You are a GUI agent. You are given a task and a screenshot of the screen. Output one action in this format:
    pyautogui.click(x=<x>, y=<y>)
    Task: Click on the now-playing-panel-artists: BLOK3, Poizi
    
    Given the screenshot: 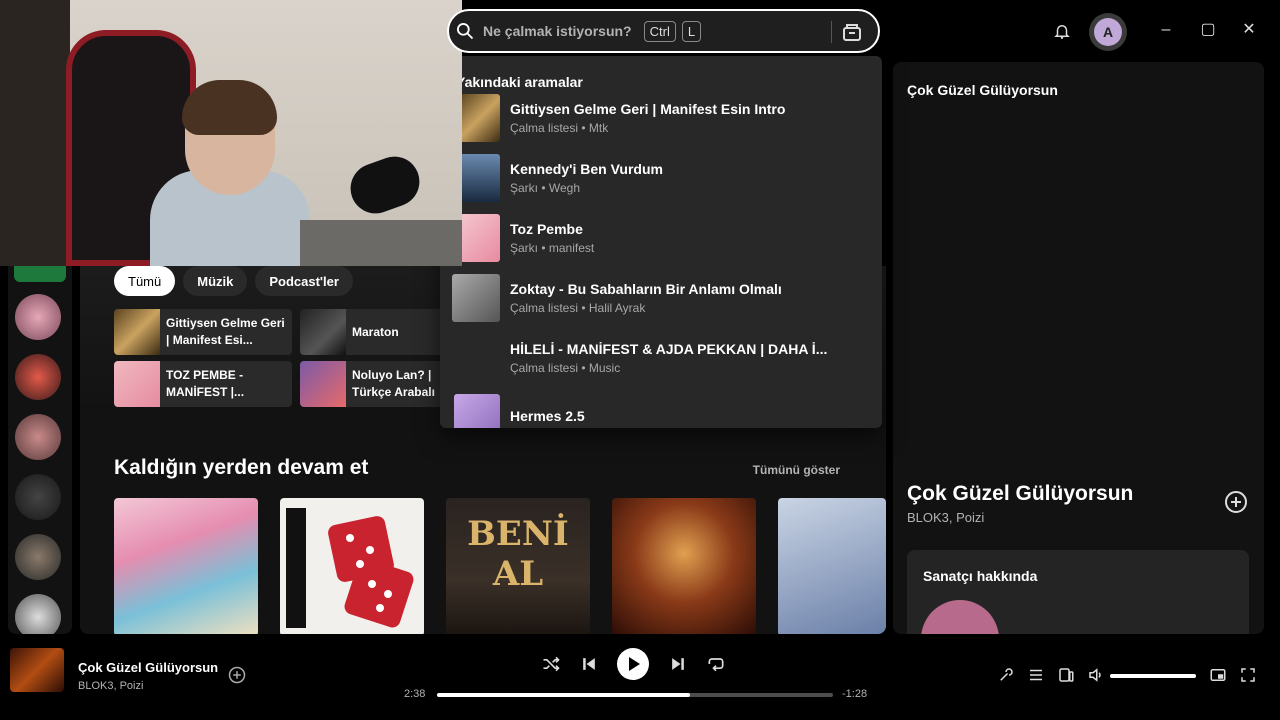 What is the action you would take?
    pyautogui.click(x=945, y=517)
    